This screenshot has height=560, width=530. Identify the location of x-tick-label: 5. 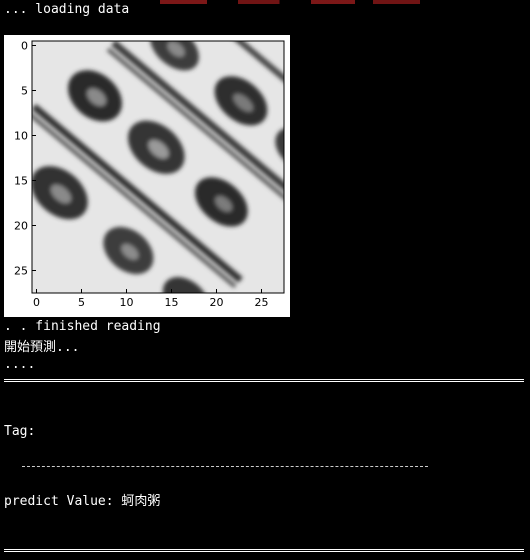
(81, 302).